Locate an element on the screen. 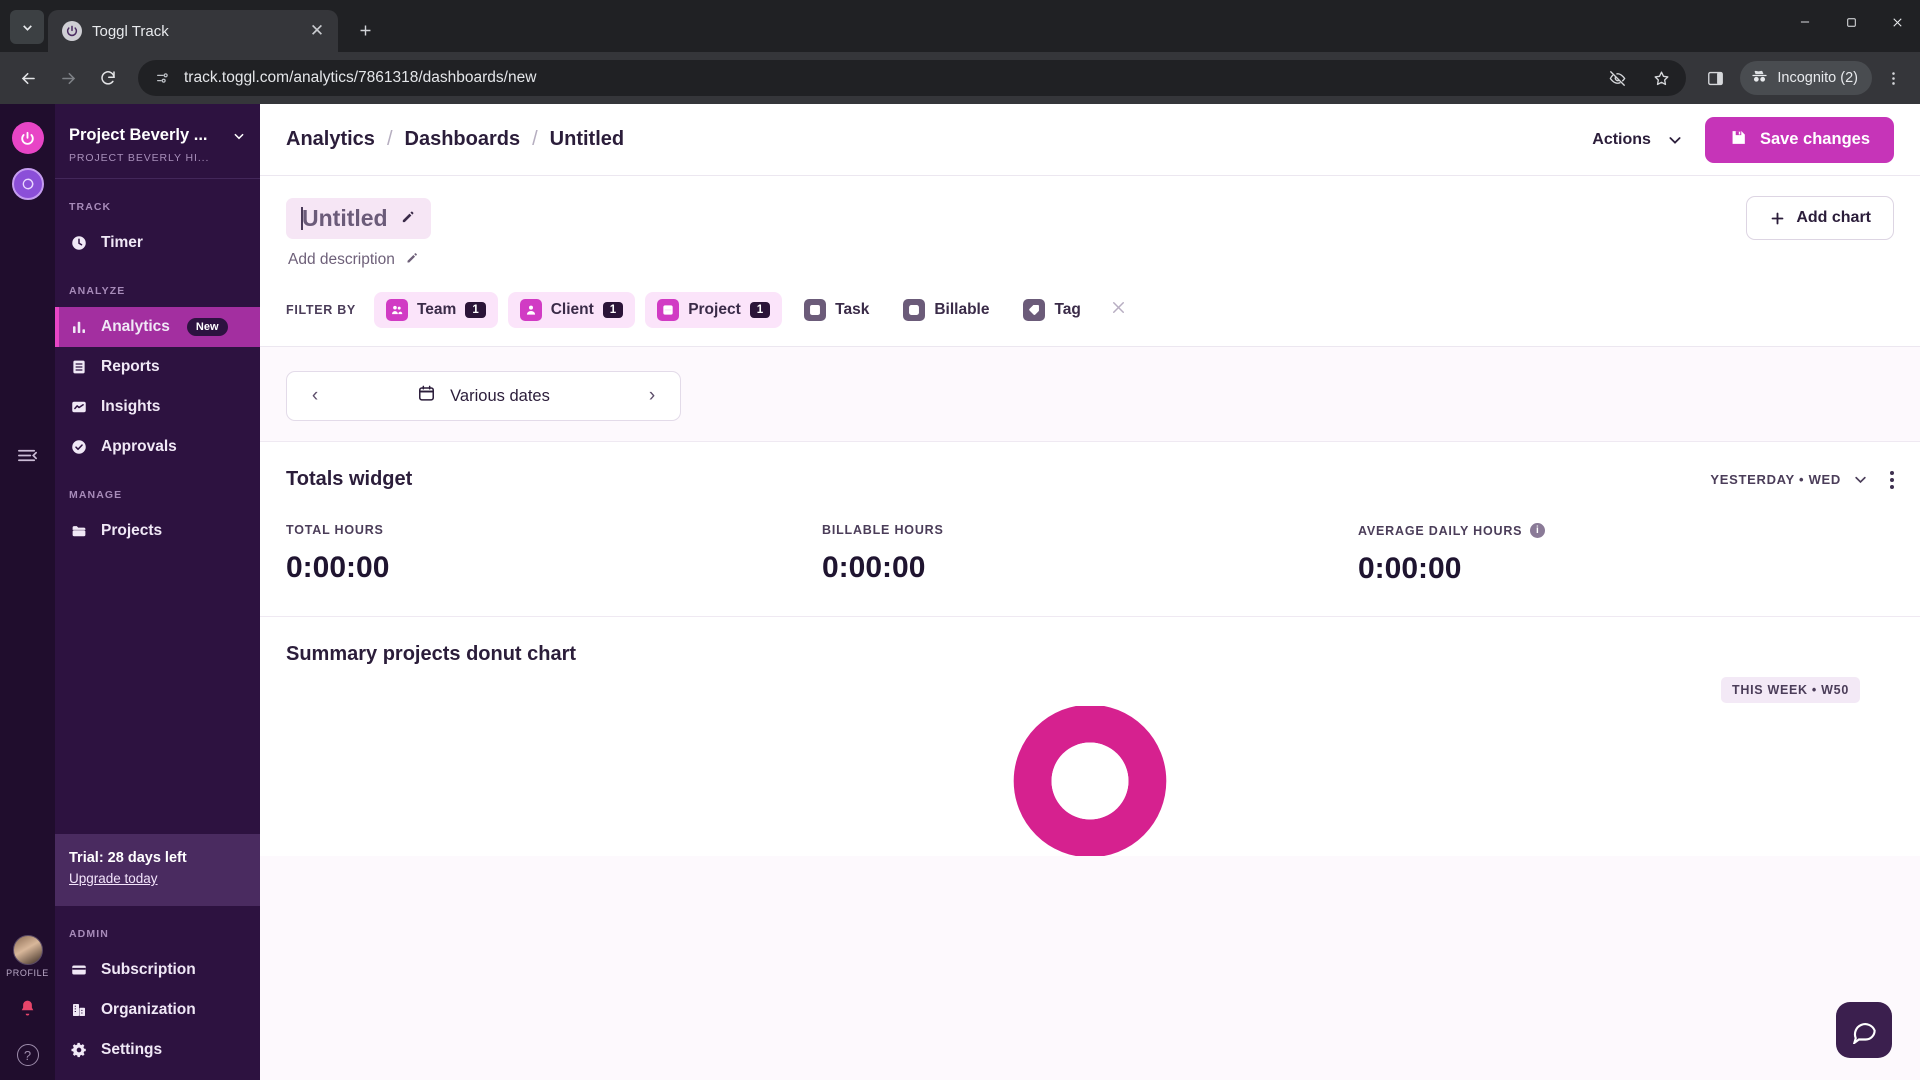  date-range-display: Various dates is located at coordinates (483, 396).